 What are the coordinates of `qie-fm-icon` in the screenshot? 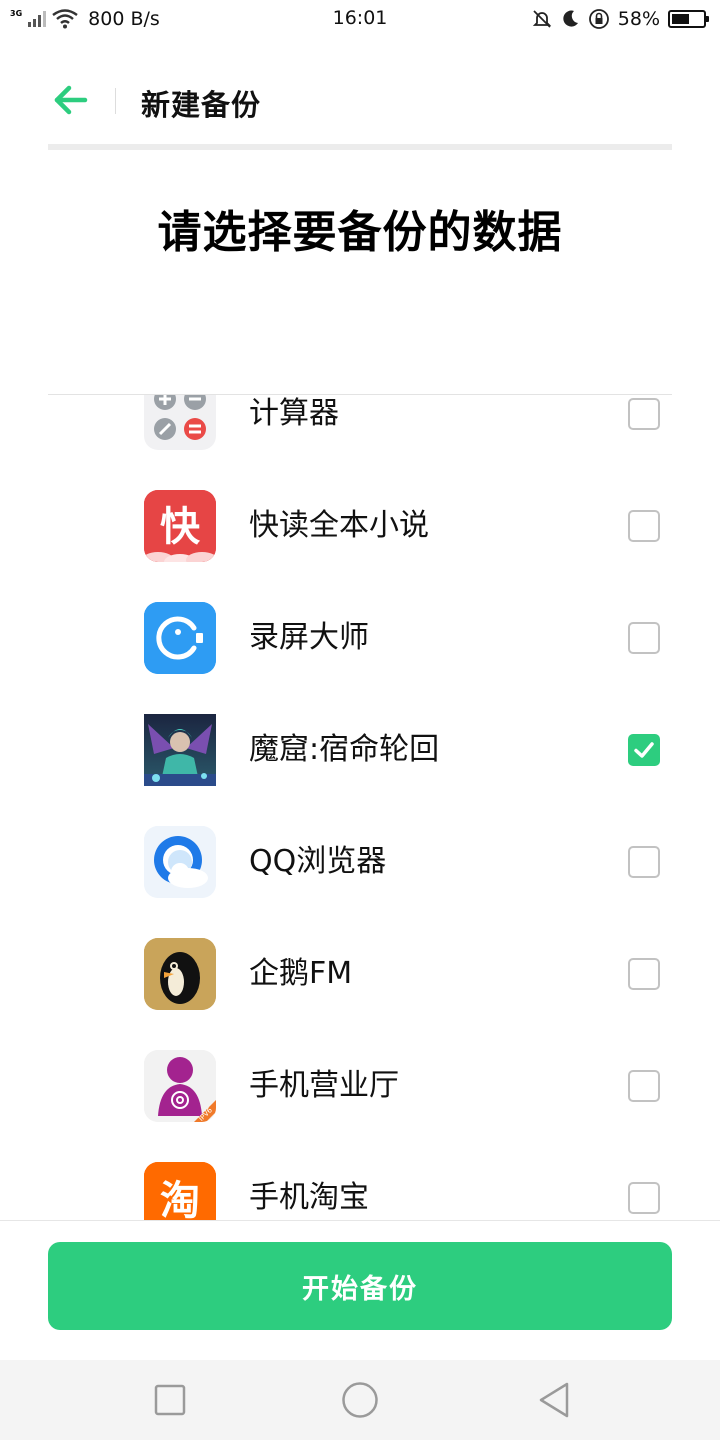 It's located at (180, 974).